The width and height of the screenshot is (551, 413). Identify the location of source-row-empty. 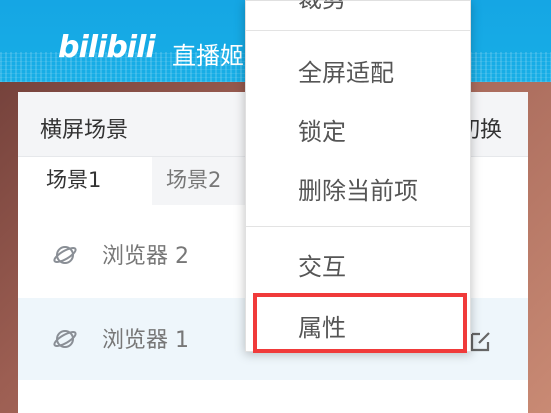
(273, 397).